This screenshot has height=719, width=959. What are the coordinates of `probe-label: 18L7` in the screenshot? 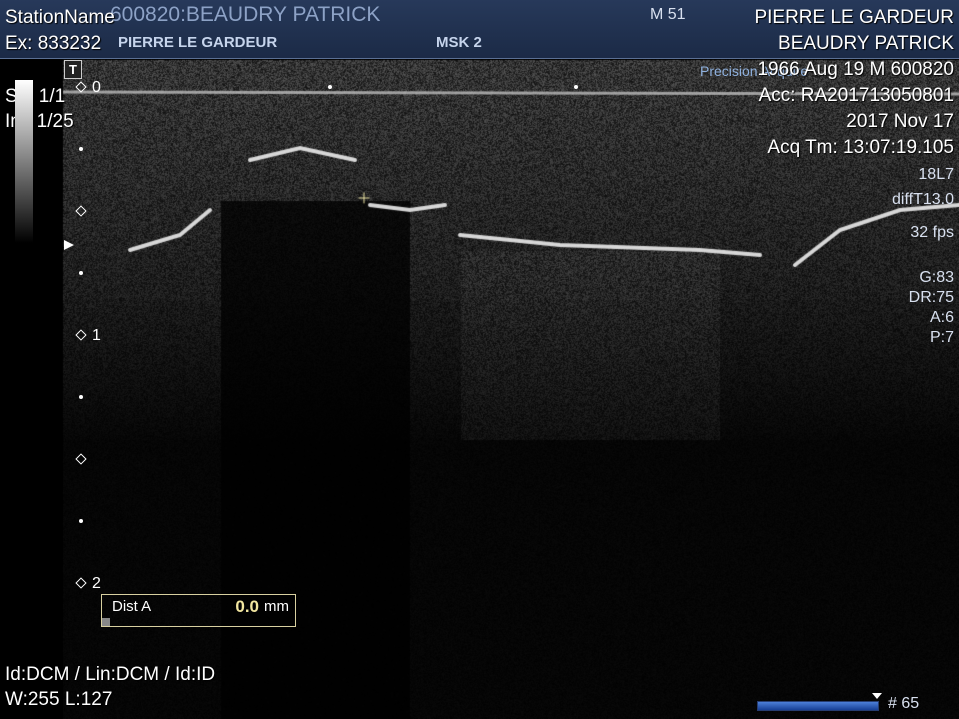 It's located at (936, 174).